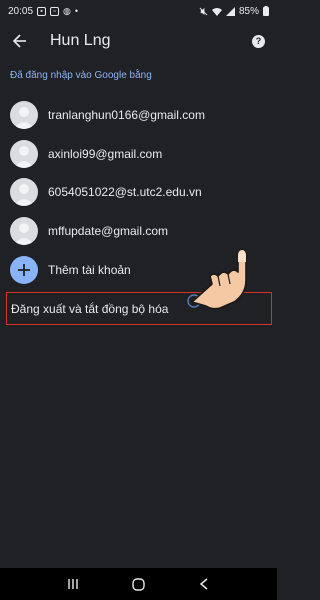 The height and width of the screenshot is (600, 320). I want to click on navigation-bar, so click(138, 584).